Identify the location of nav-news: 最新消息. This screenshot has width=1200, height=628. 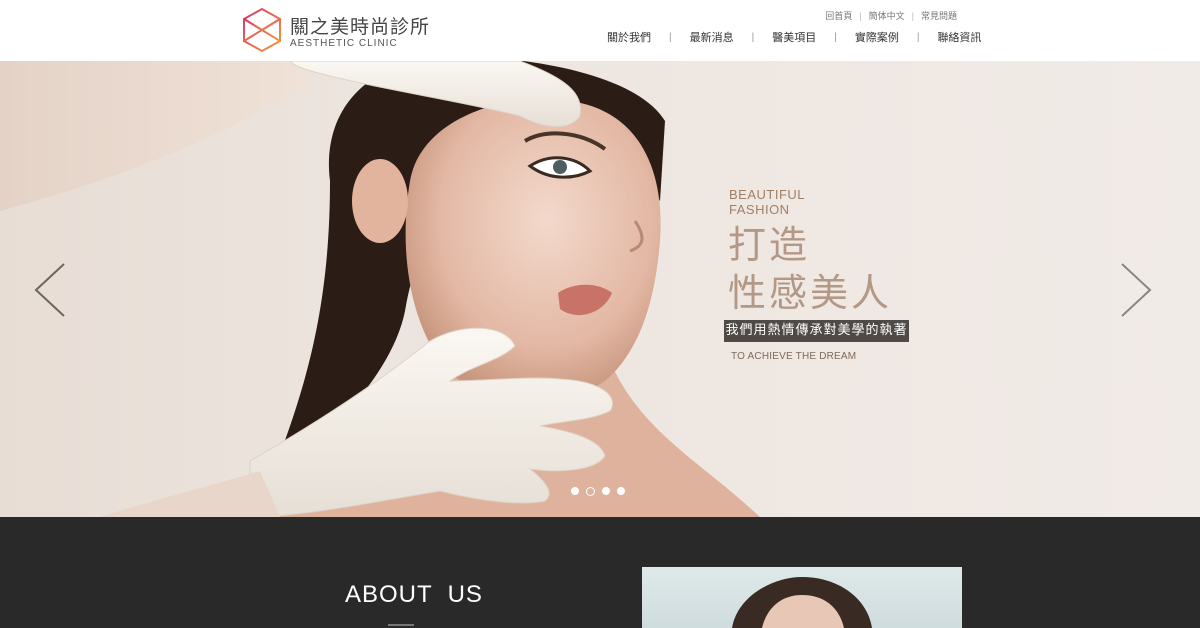
(712, 37).